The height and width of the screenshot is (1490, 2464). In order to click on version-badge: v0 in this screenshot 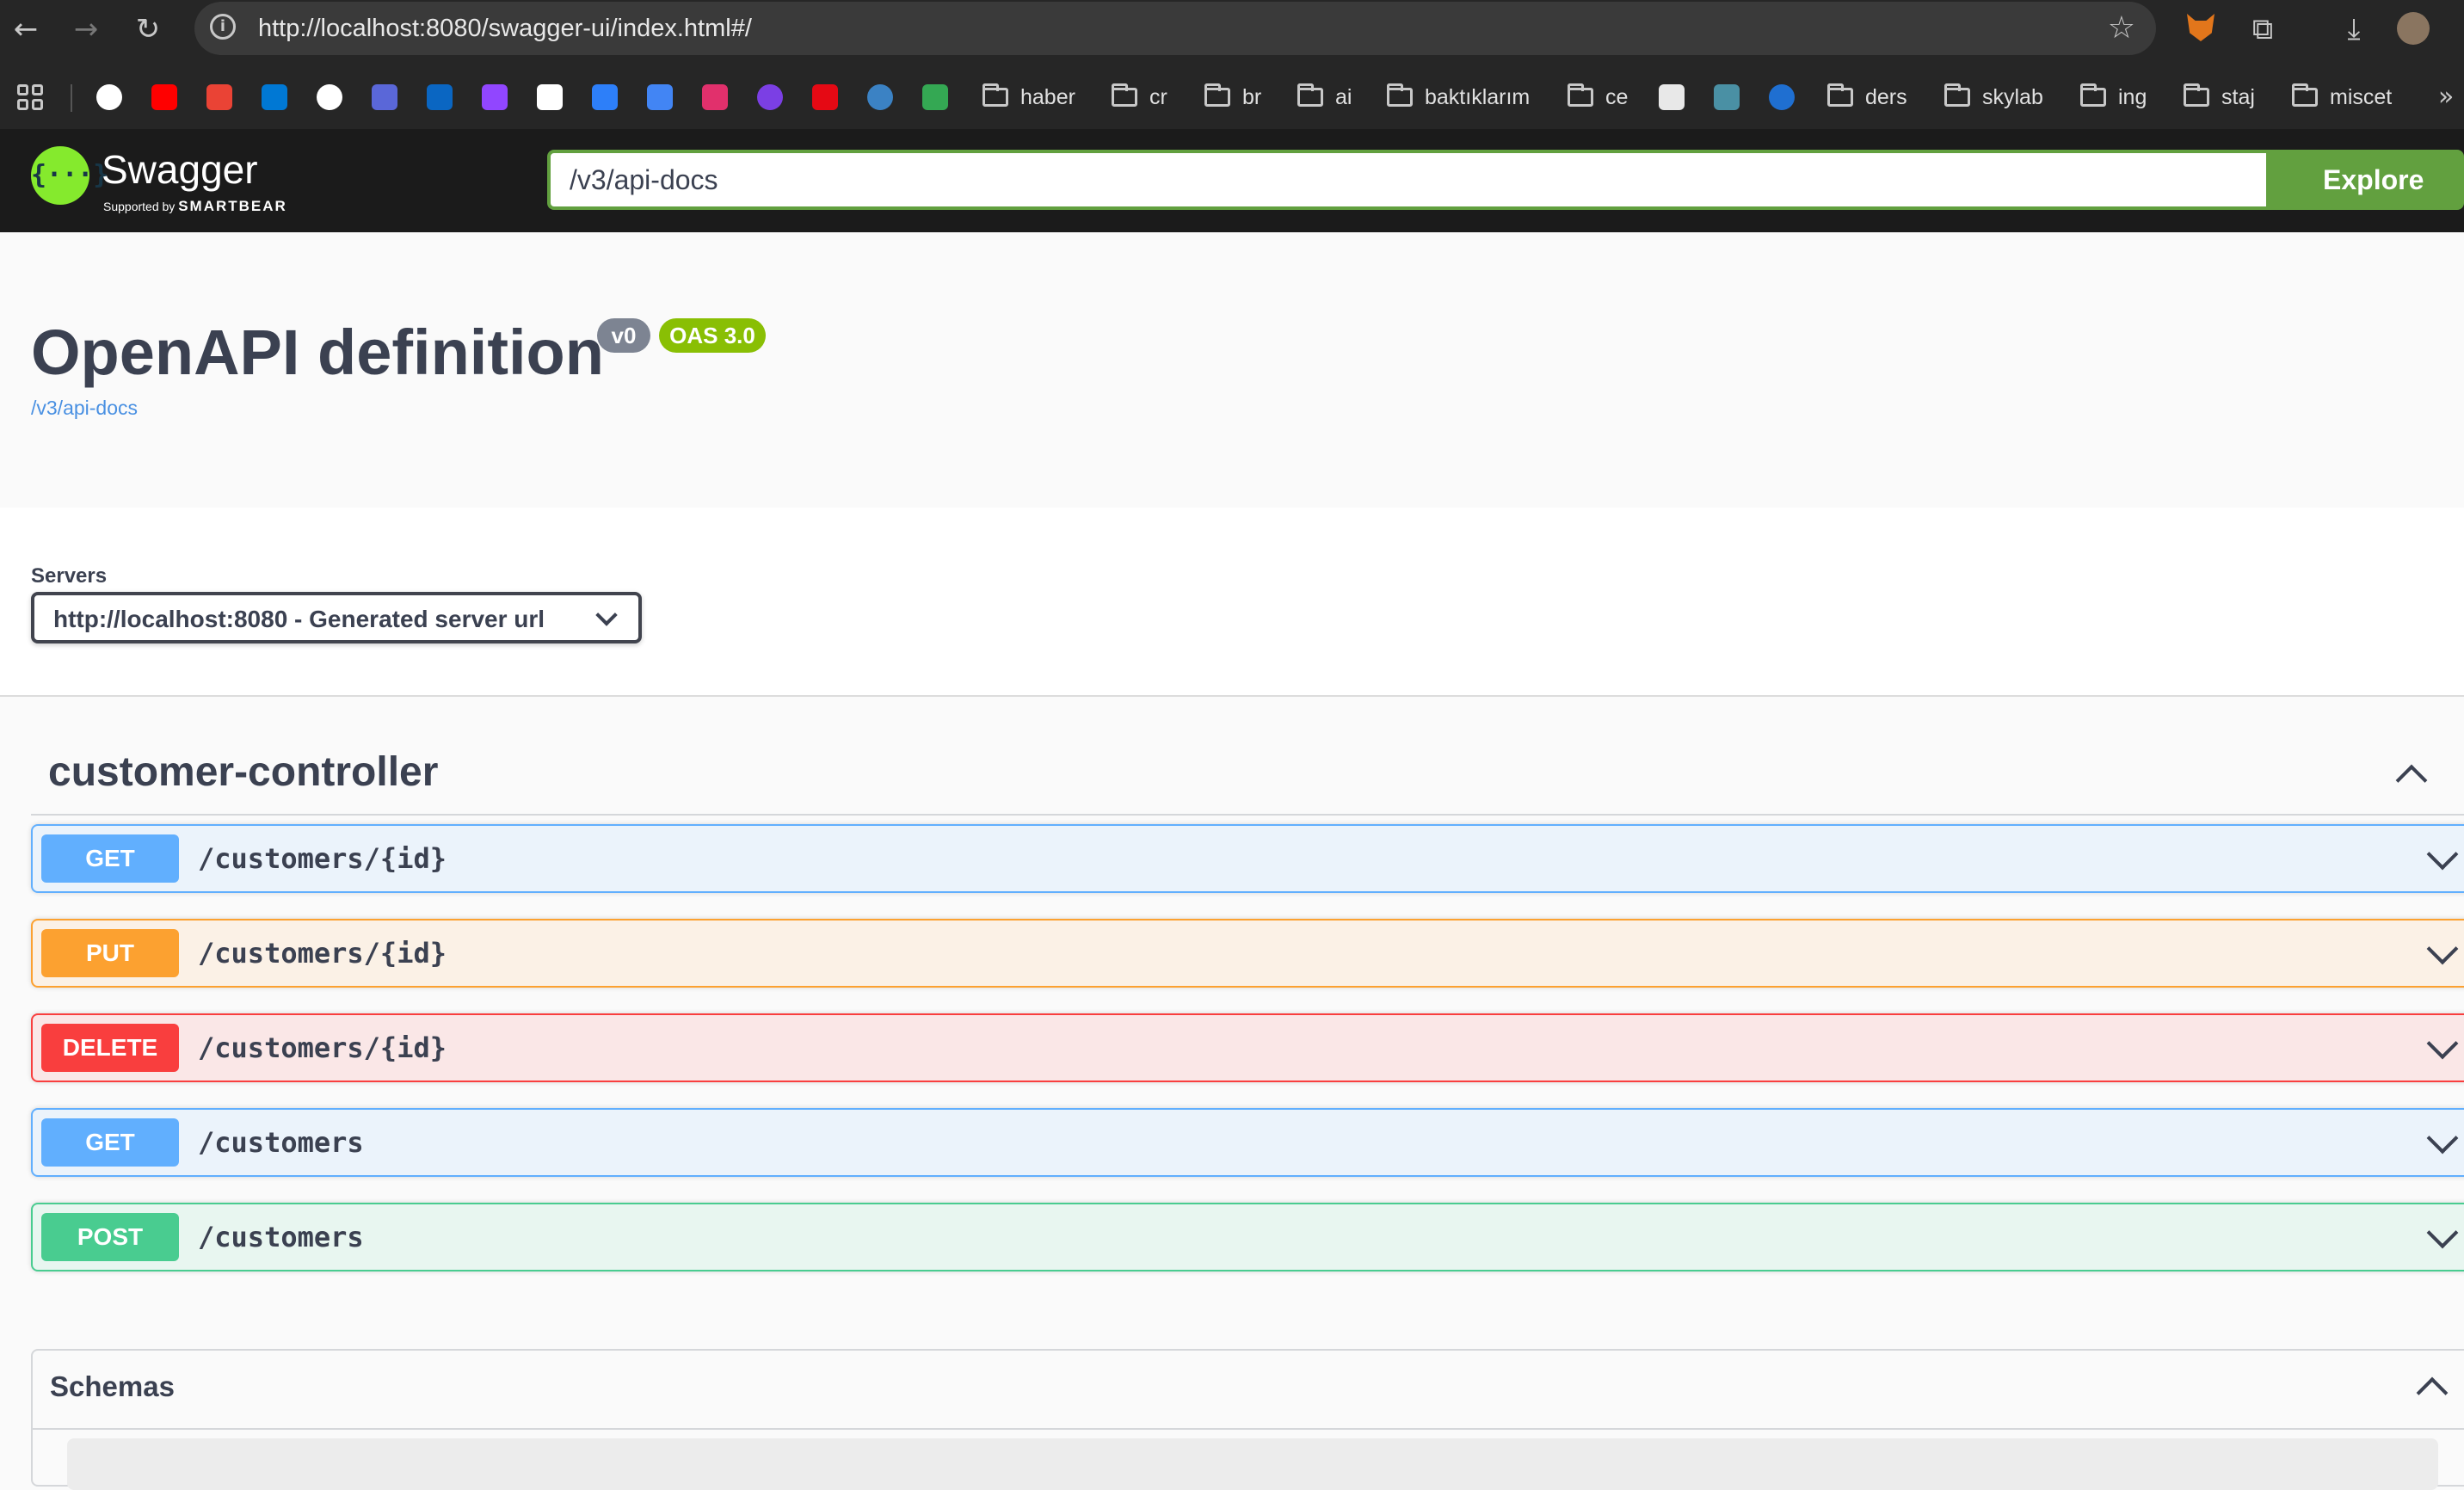, I will do `click(624, 335)`.